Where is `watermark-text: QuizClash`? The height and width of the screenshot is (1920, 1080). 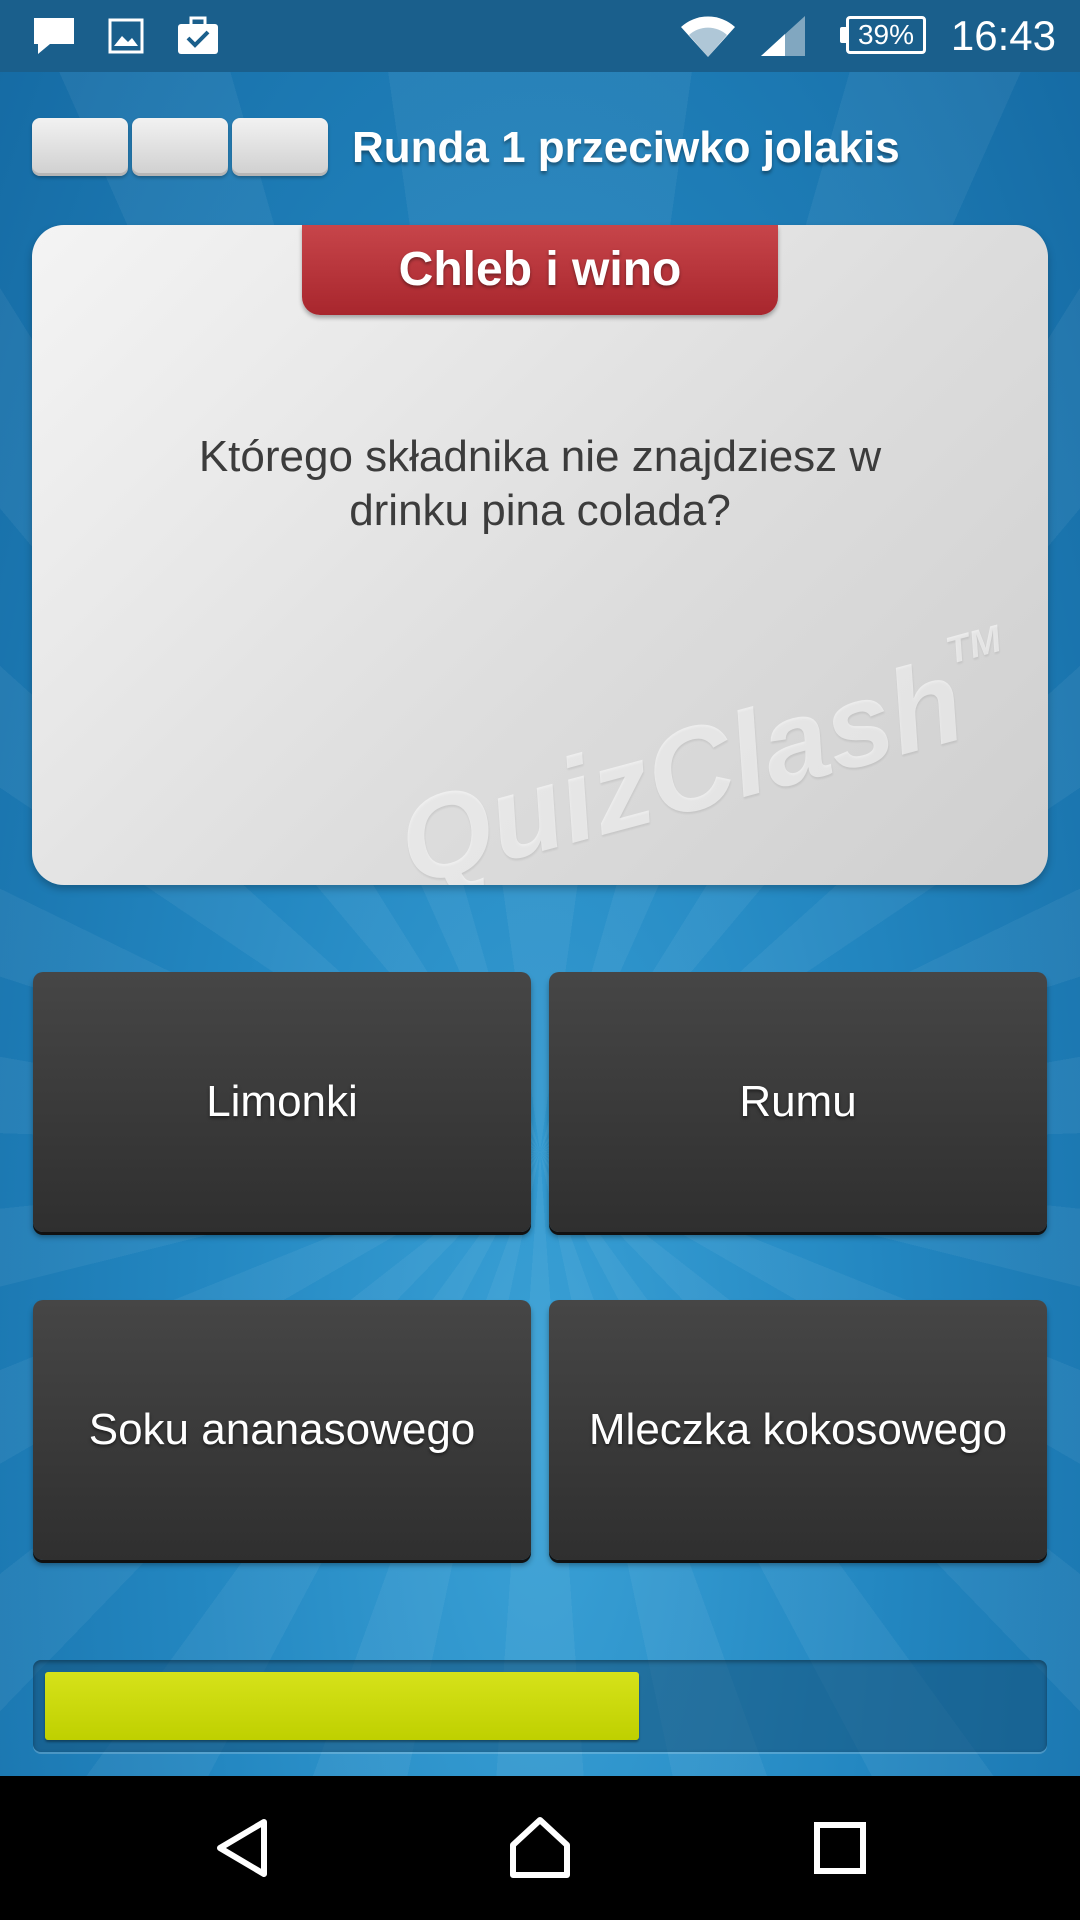
watermark-text: QuizClash is located at coordinates (680, 759).